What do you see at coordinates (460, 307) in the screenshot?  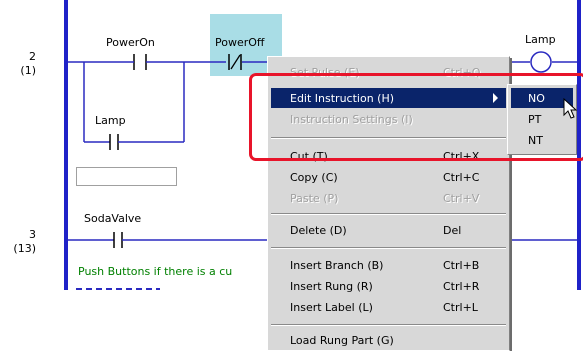 I see `menu-item-shortcut: Ctrl+L` at bounding box center [460, 307].